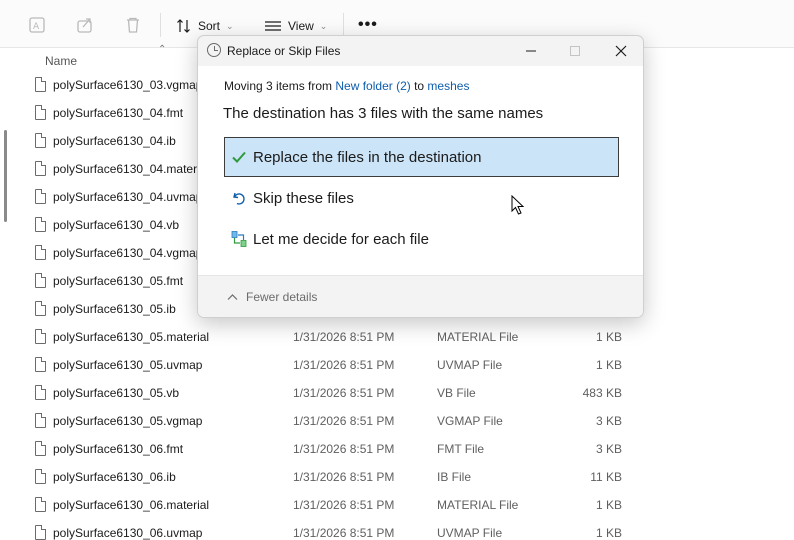 The image size is (794, 540). Describe the element at coordinates (131, 505) in the screenshot. I see `file-name: polySurface6130_06.material` at that location.